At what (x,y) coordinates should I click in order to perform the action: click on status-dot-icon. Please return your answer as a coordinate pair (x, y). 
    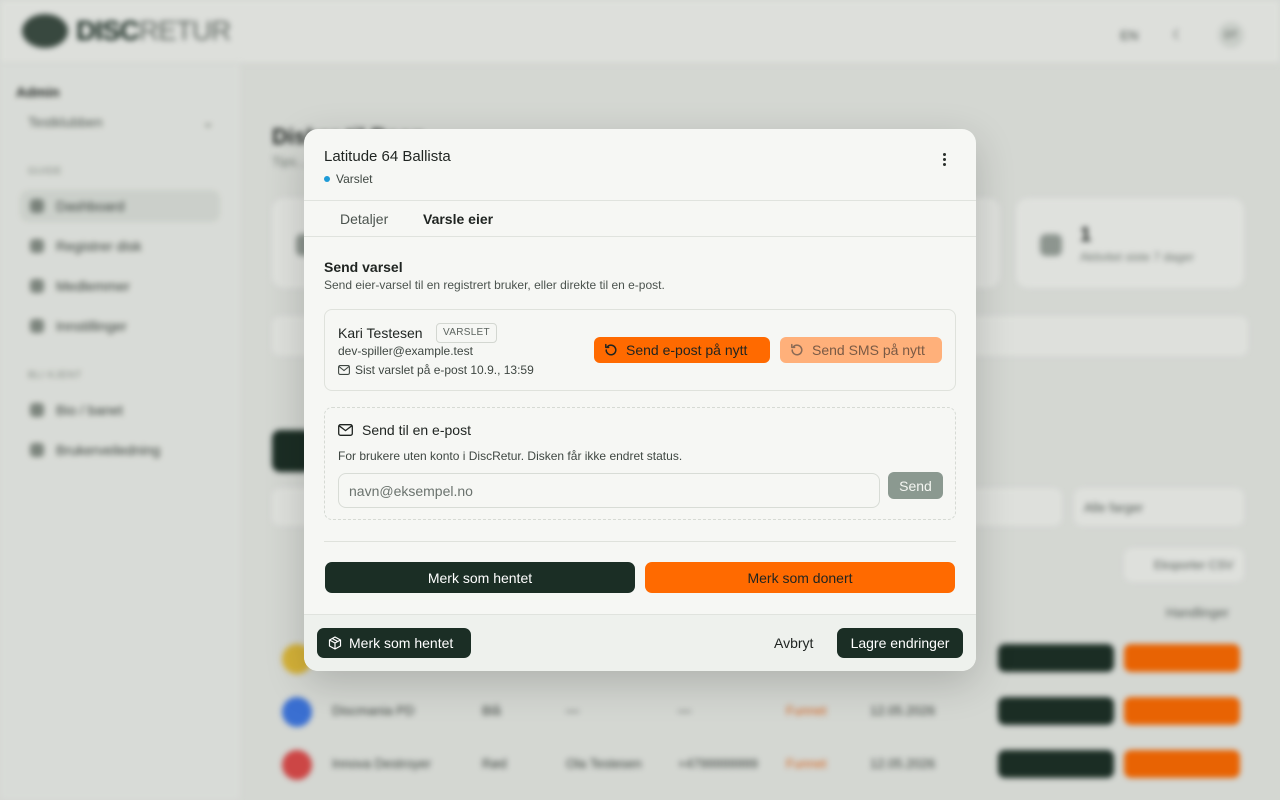
    Looking at the image, I should click on (327, 179).